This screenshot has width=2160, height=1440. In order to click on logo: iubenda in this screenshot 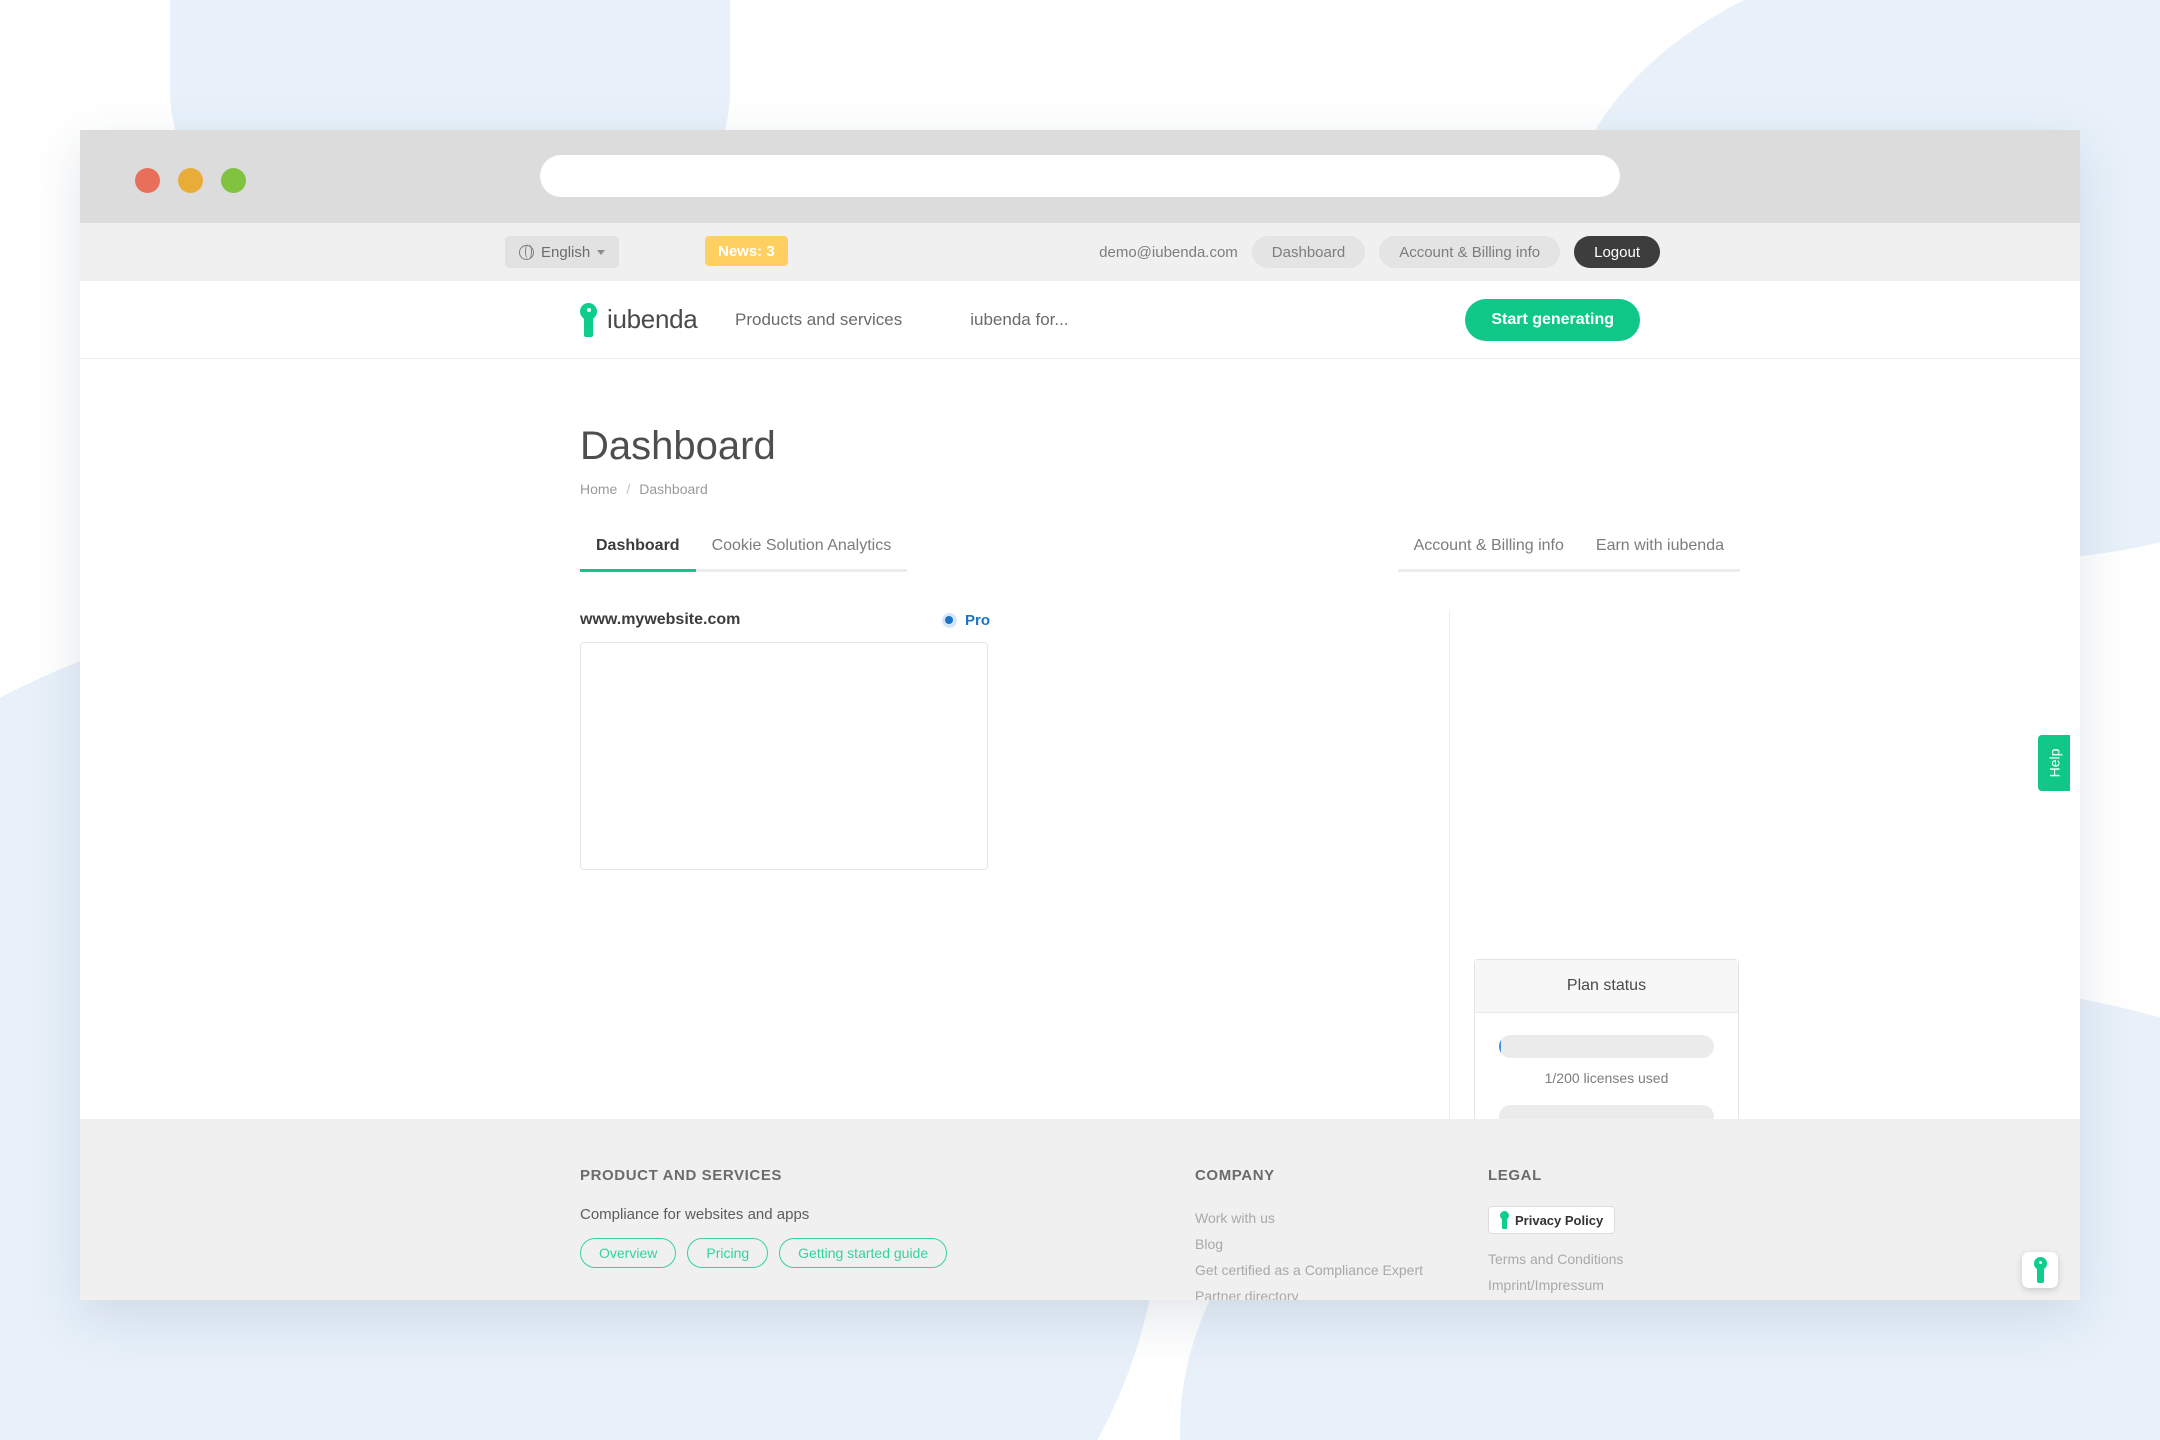, I will do `click(639, 319)`.